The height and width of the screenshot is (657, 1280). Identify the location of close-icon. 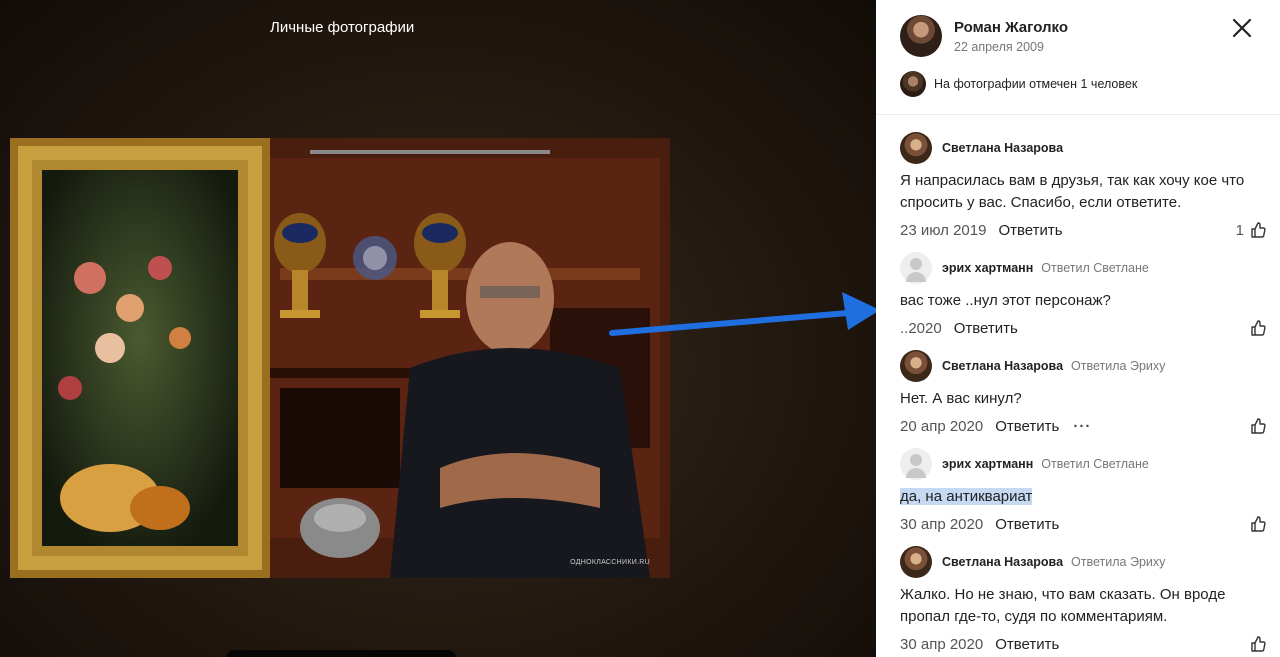
(1242, 28).